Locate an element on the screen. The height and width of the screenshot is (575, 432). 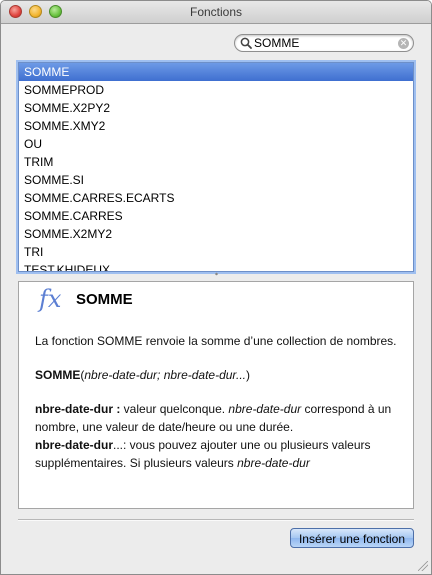
splitter-handle is located at coordinates (216, 274).